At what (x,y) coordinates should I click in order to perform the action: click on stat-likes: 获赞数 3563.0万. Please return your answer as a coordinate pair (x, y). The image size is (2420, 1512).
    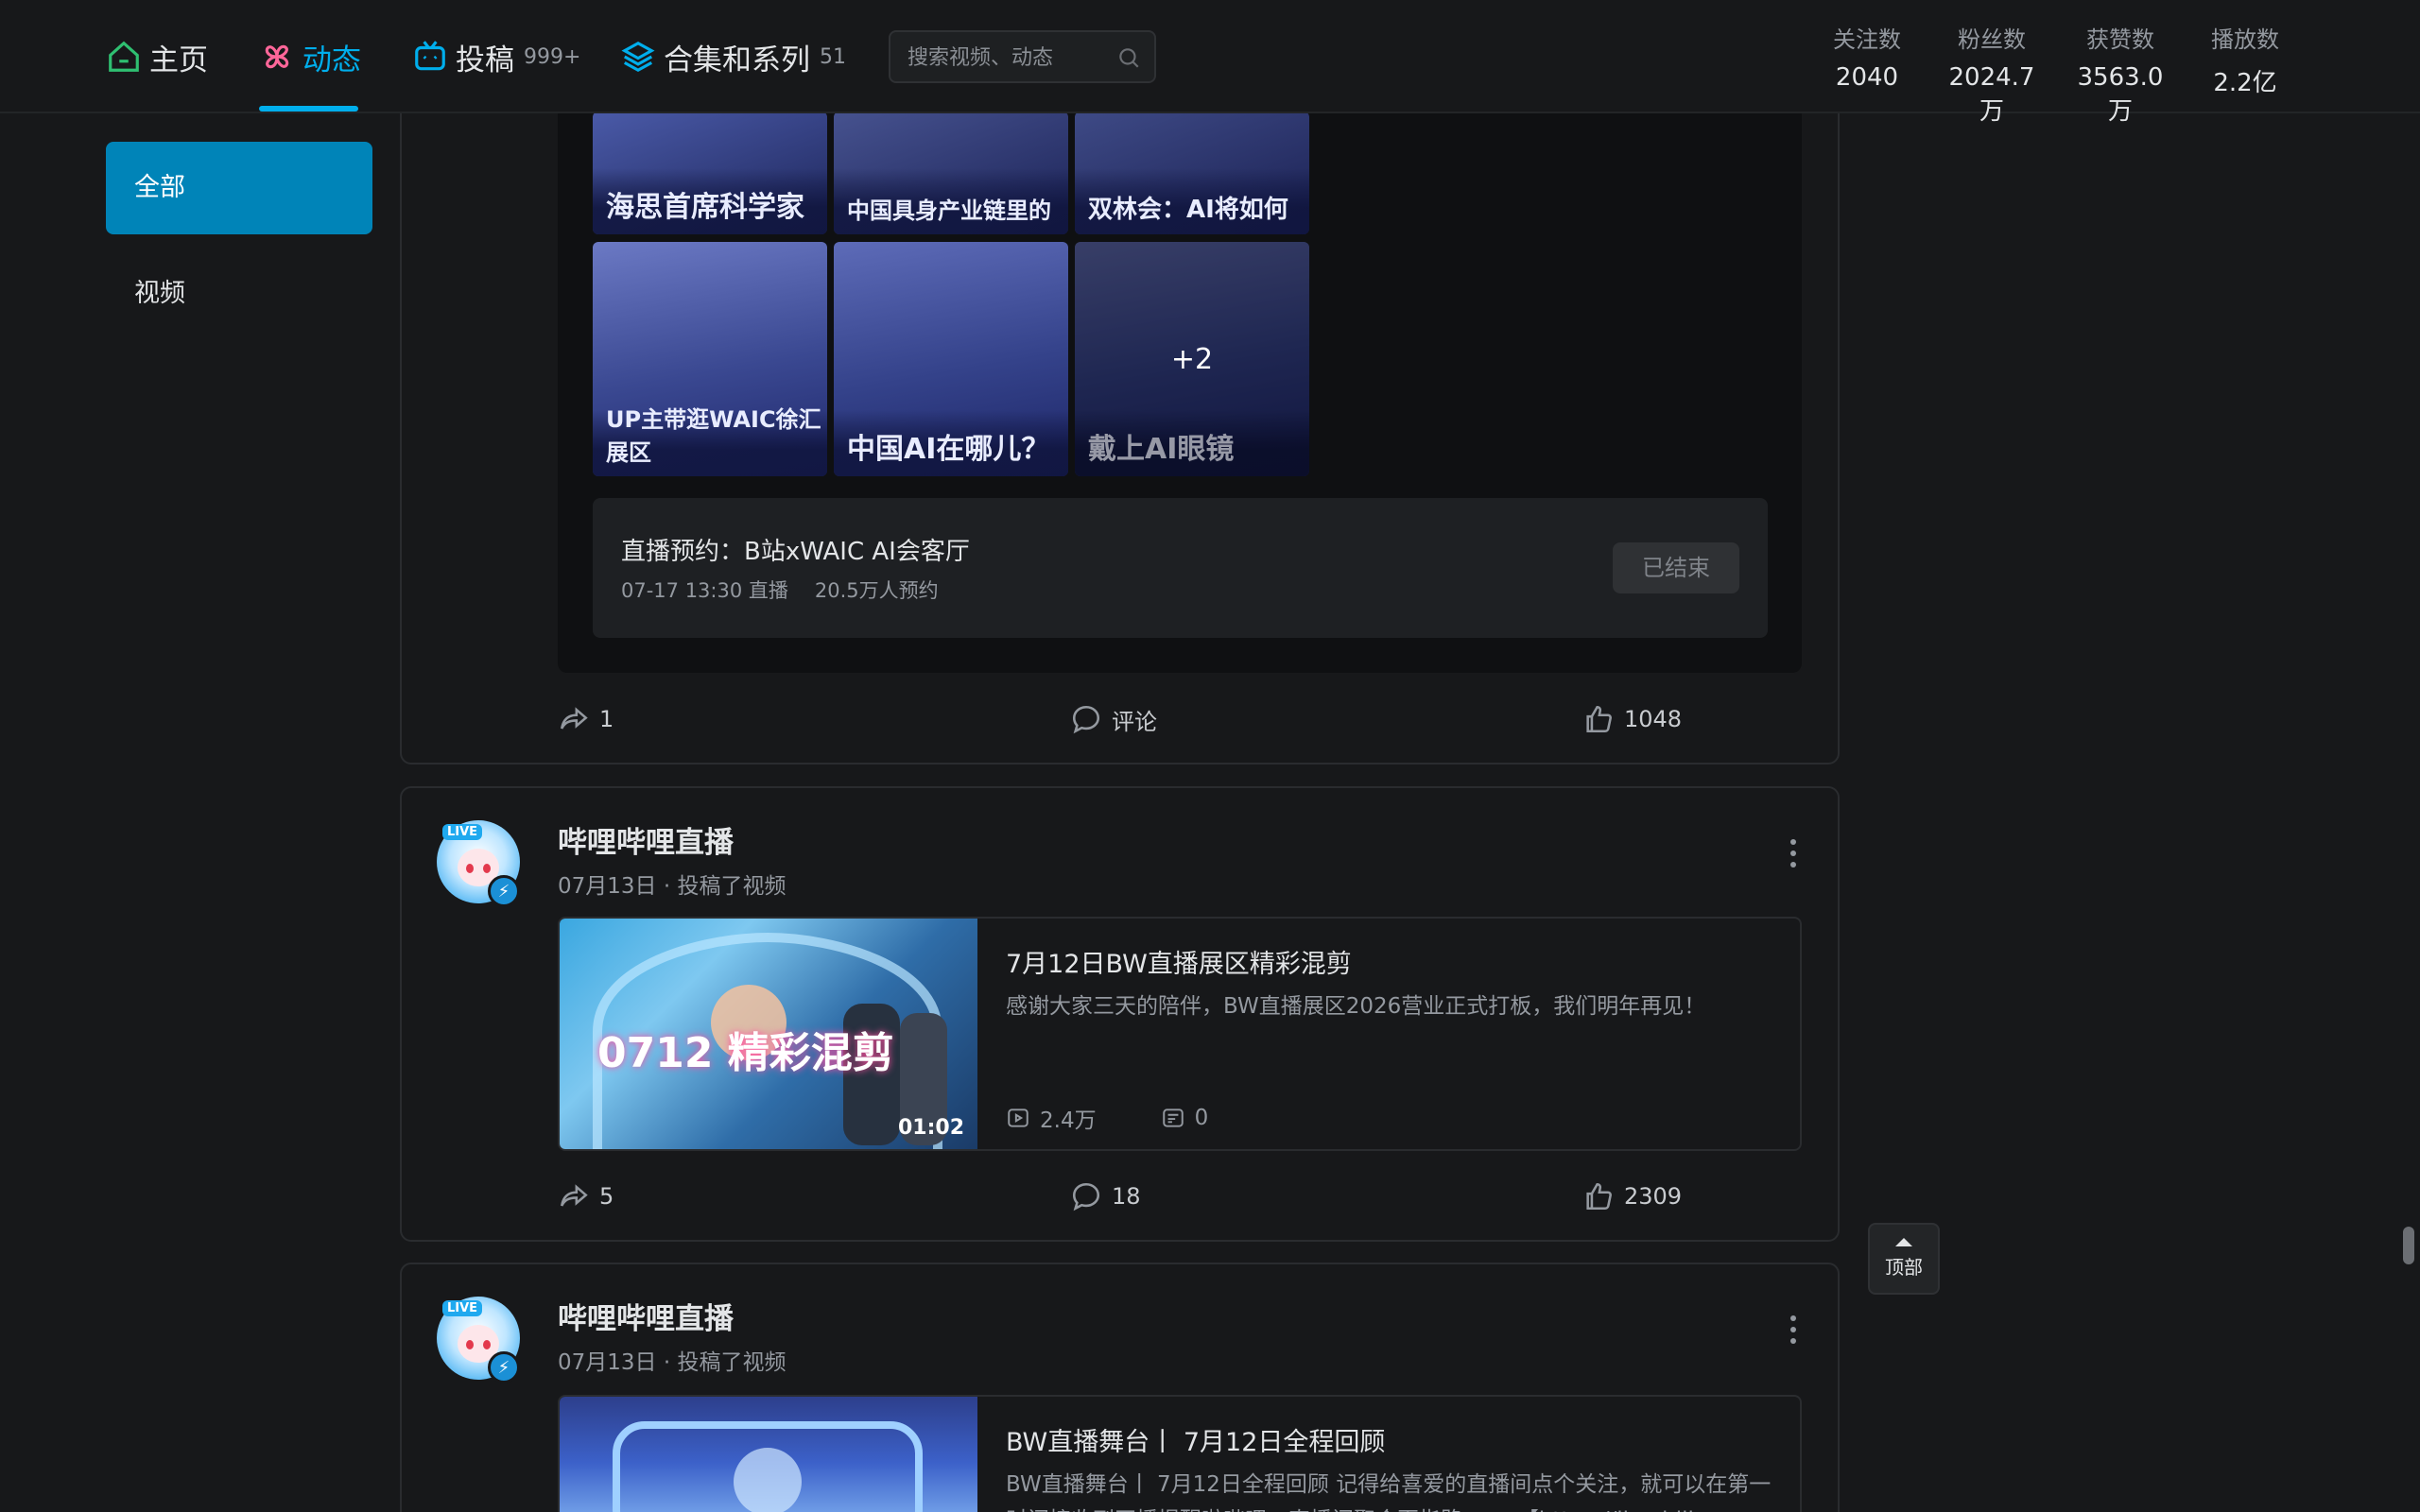
    Looking at the image, I should click on (2120, 74).